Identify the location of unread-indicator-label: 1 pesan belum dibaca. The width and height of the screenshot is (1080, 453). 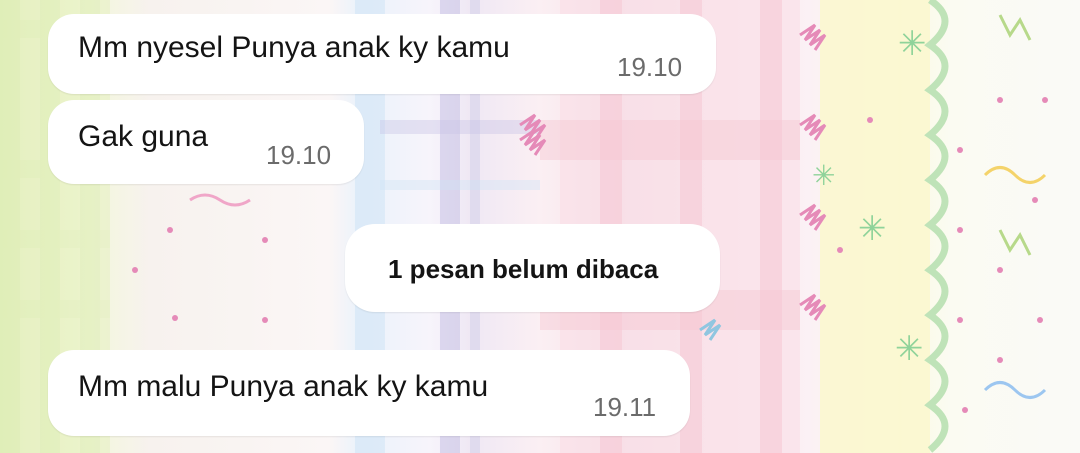
(523, 269).